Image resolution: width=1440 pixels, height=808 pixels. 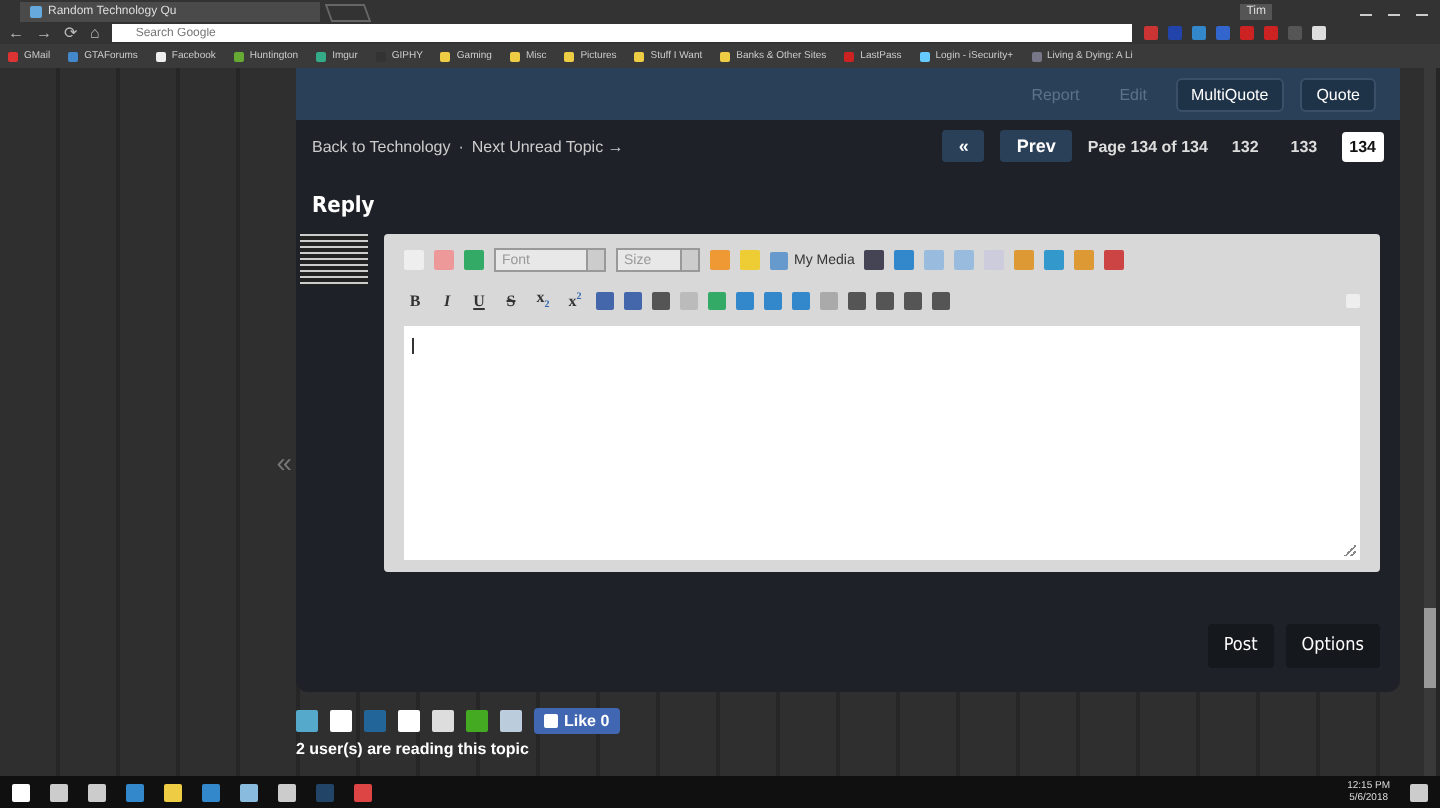 What do you see at coordinates (1304, 146) in the screenshot?
I see `page-link: 133` at bounding box center [1304, 146].